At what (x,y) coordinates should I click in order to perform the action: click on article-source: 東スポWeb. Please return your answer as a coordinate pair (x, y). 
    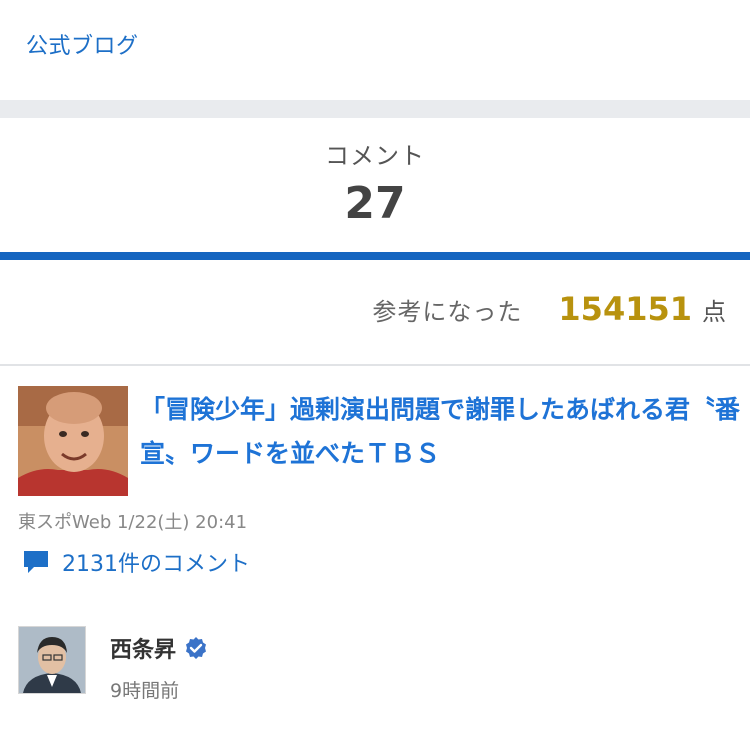
    Looking at the image, I should click on (65, 522).